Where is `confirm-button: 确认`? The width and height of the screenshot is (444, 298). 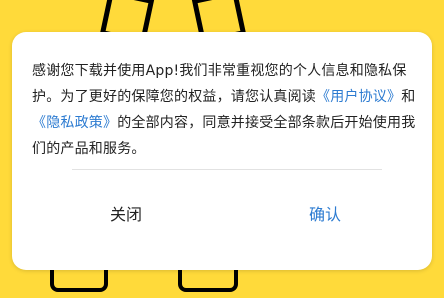 confirm-button: 确认 is located at coordinates (325, 215).